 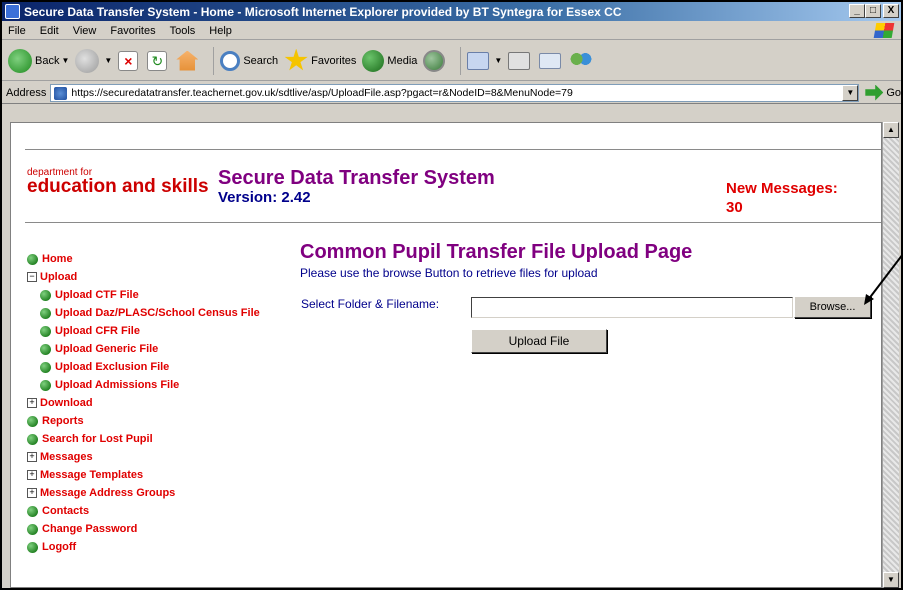 What do you see at coordinates (107, 349) in the screenshot?
I see `nav-label: Upload Generic File` at bounding box center [107, 349].